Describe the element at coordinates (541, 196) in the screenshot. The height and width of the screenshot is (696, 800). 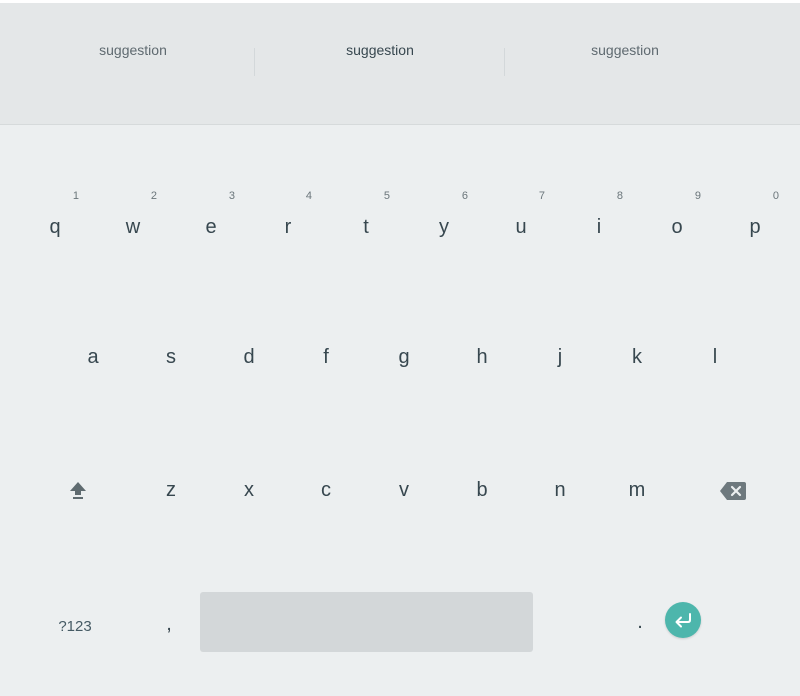
I see `key-hint: 7` at that location.